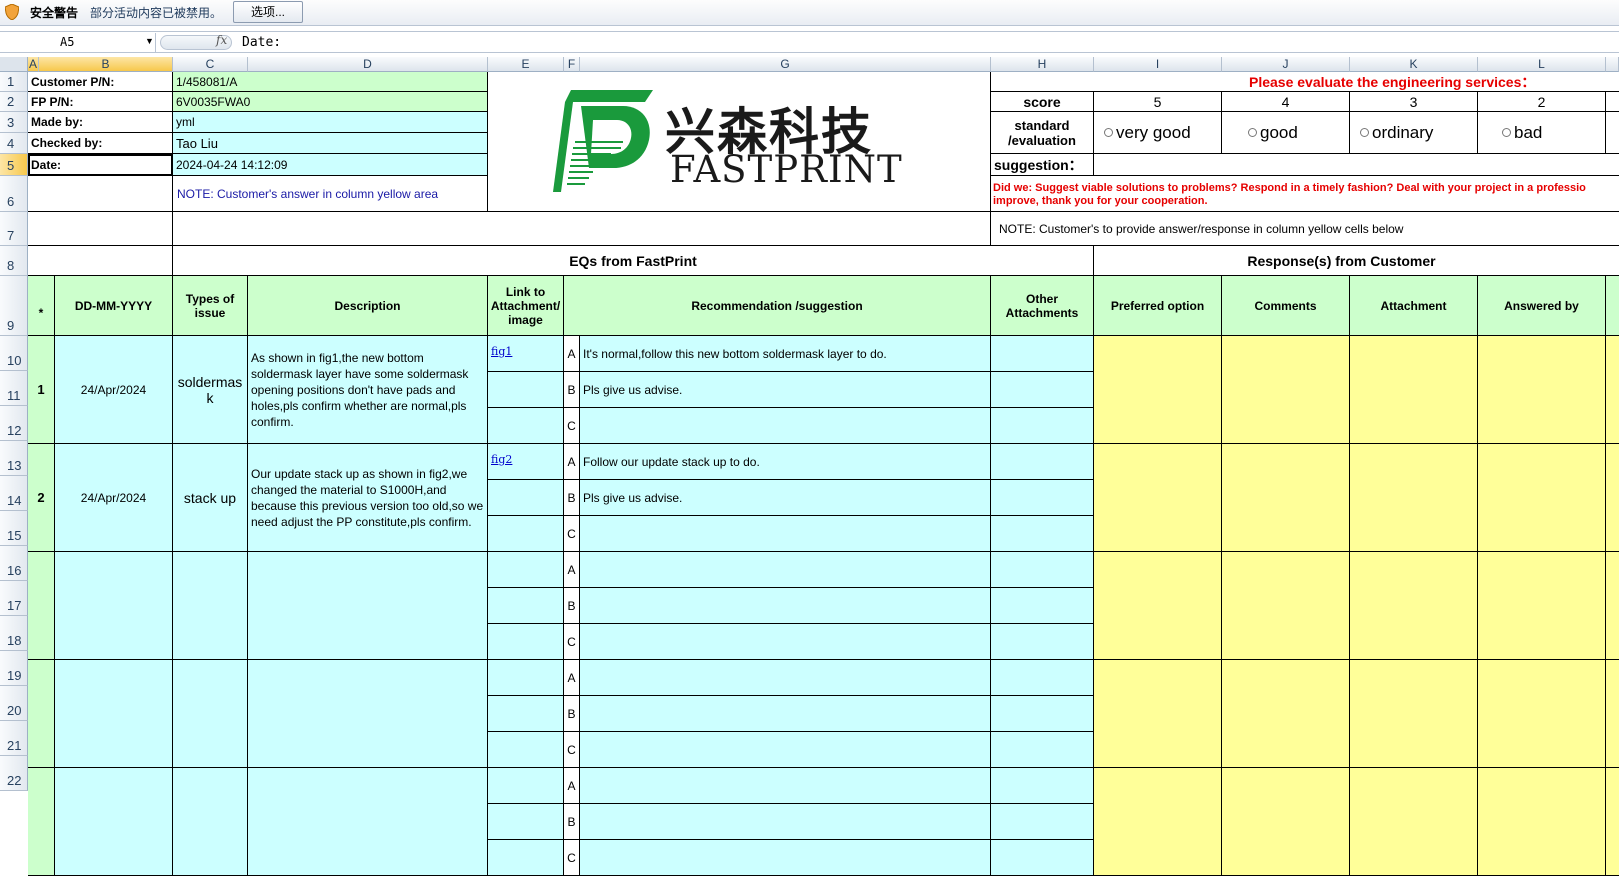 This screenshot has width=1619, height=876. I want to click on attachment-link: fig2, so click(501, 459).